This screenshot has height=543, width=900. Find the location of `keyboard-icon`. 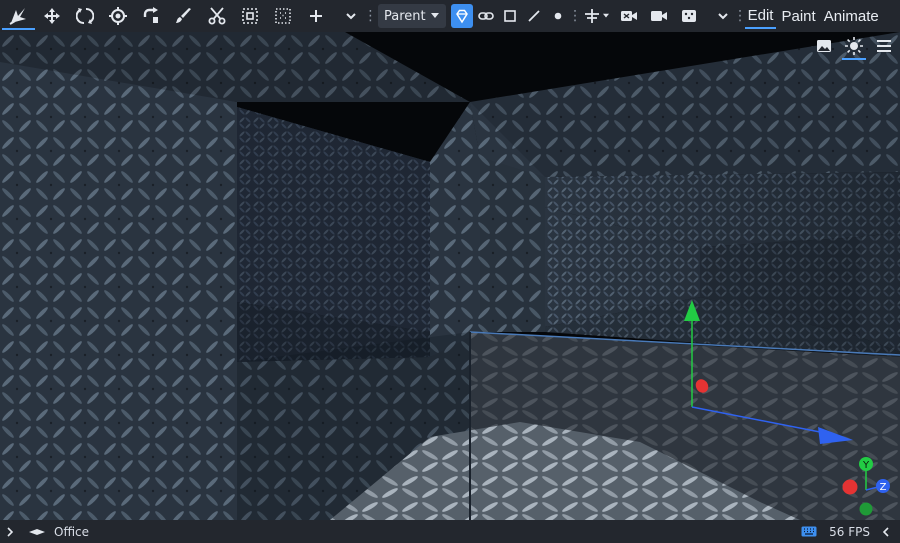

keyboard-icon is located at coordinates (809, 531).